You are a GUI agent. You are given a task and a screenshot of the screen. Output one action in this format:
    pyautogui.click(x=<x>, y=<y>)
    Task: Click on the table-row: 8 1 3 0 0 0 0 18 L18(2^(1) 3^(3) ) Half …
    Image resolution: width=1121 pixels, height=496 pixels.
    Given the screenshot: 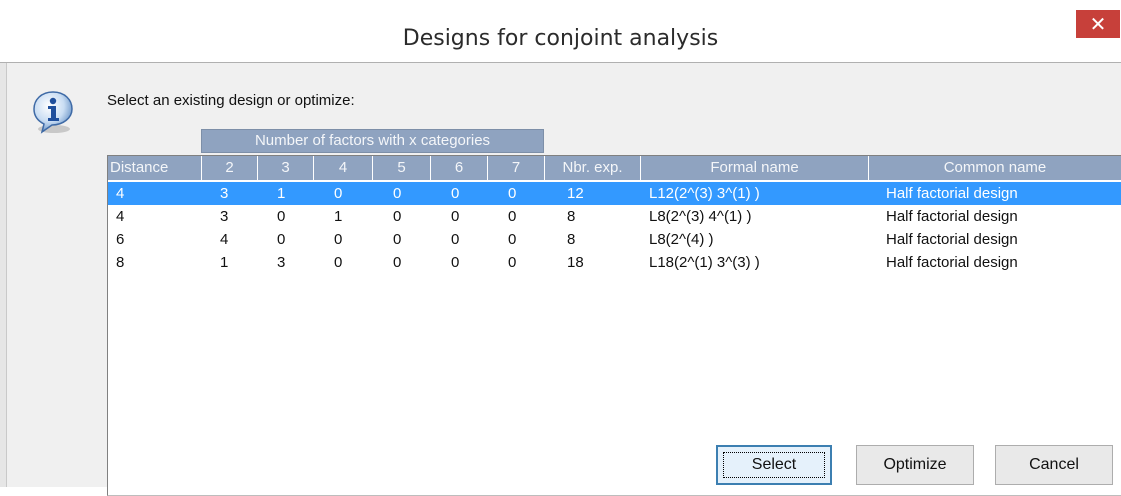 What is the action you would take?
    pyautogui.click(x=614, y=262)
    